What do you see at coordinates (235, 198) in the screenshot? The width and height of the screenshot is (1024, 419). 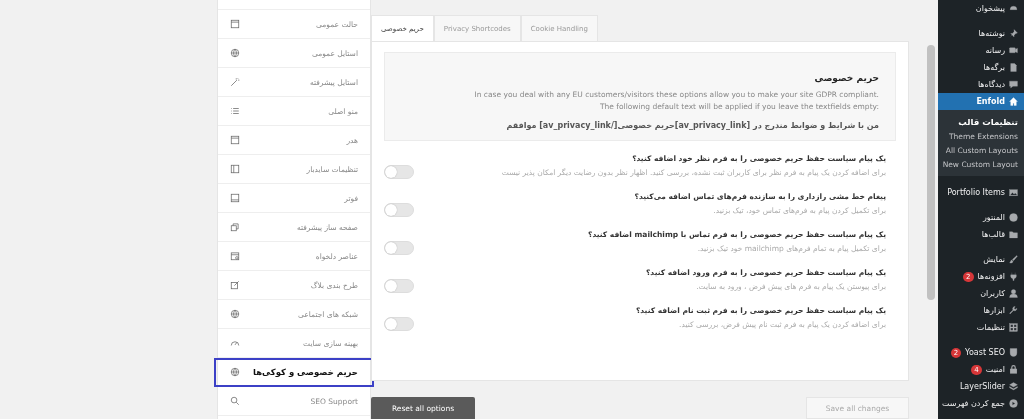 I see `footer-icon` at bounding box center [235, 198].